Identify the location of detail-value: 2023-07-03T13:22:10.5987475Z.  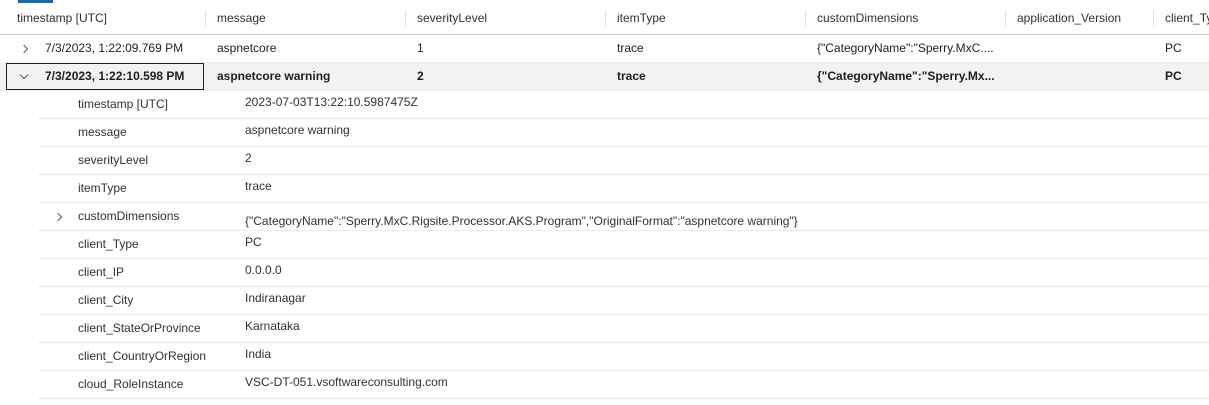
(331, 102).